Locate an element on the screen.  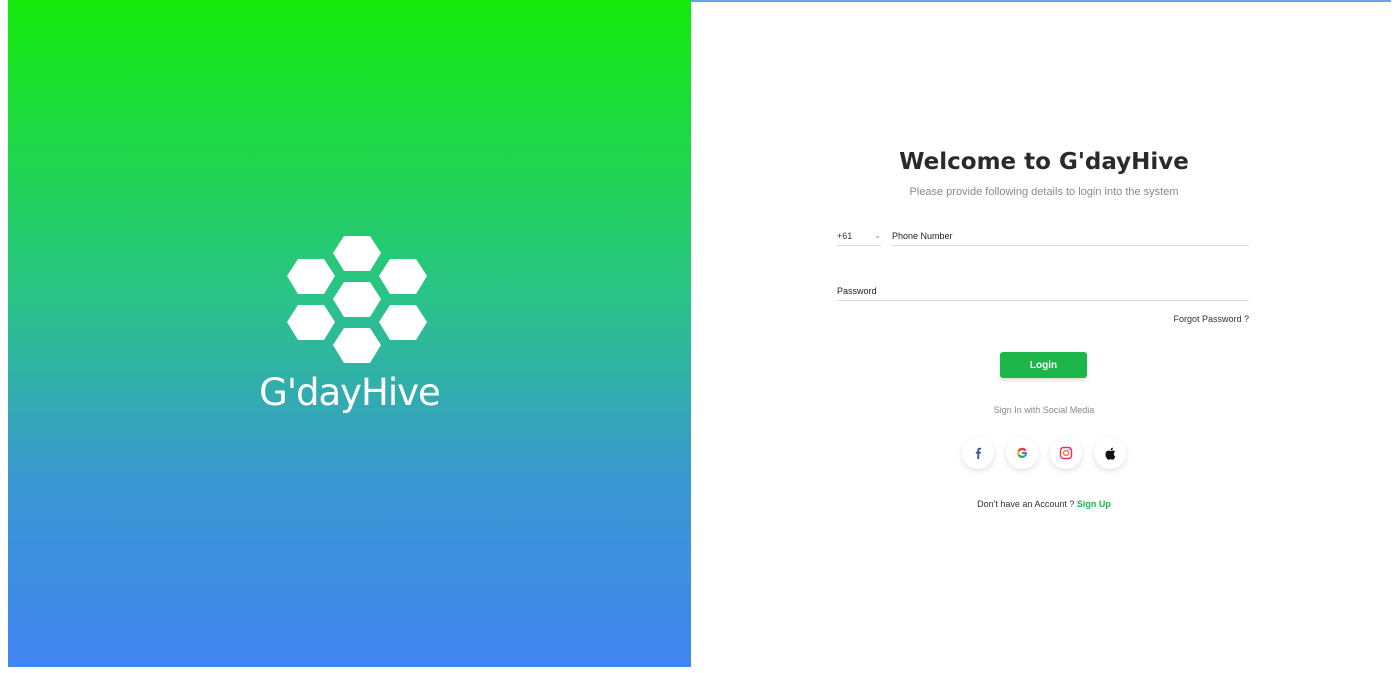
facebook-login-button is located at coordinates (978, 453).